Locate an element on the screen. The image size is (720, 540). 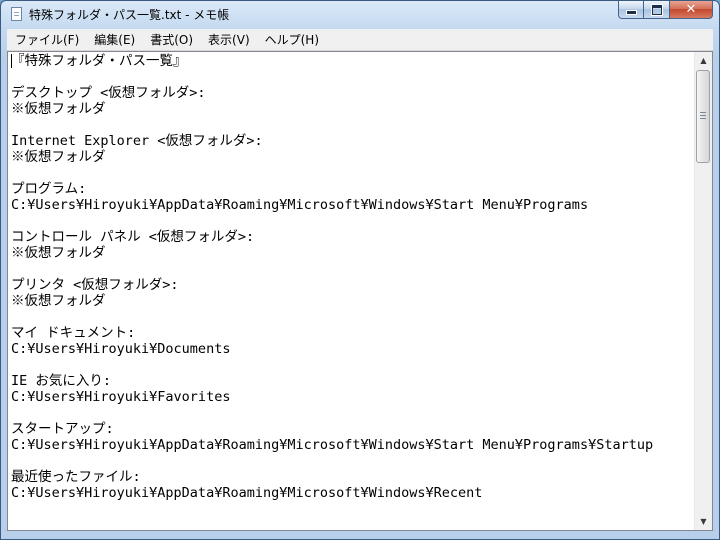
close-icon: ✕ is located at coordinates (691, 9).